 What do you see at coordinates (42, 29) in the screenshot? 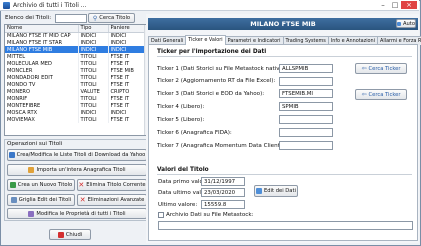
I see `column-header-nome: Nome` at bounding box center [42, 29].